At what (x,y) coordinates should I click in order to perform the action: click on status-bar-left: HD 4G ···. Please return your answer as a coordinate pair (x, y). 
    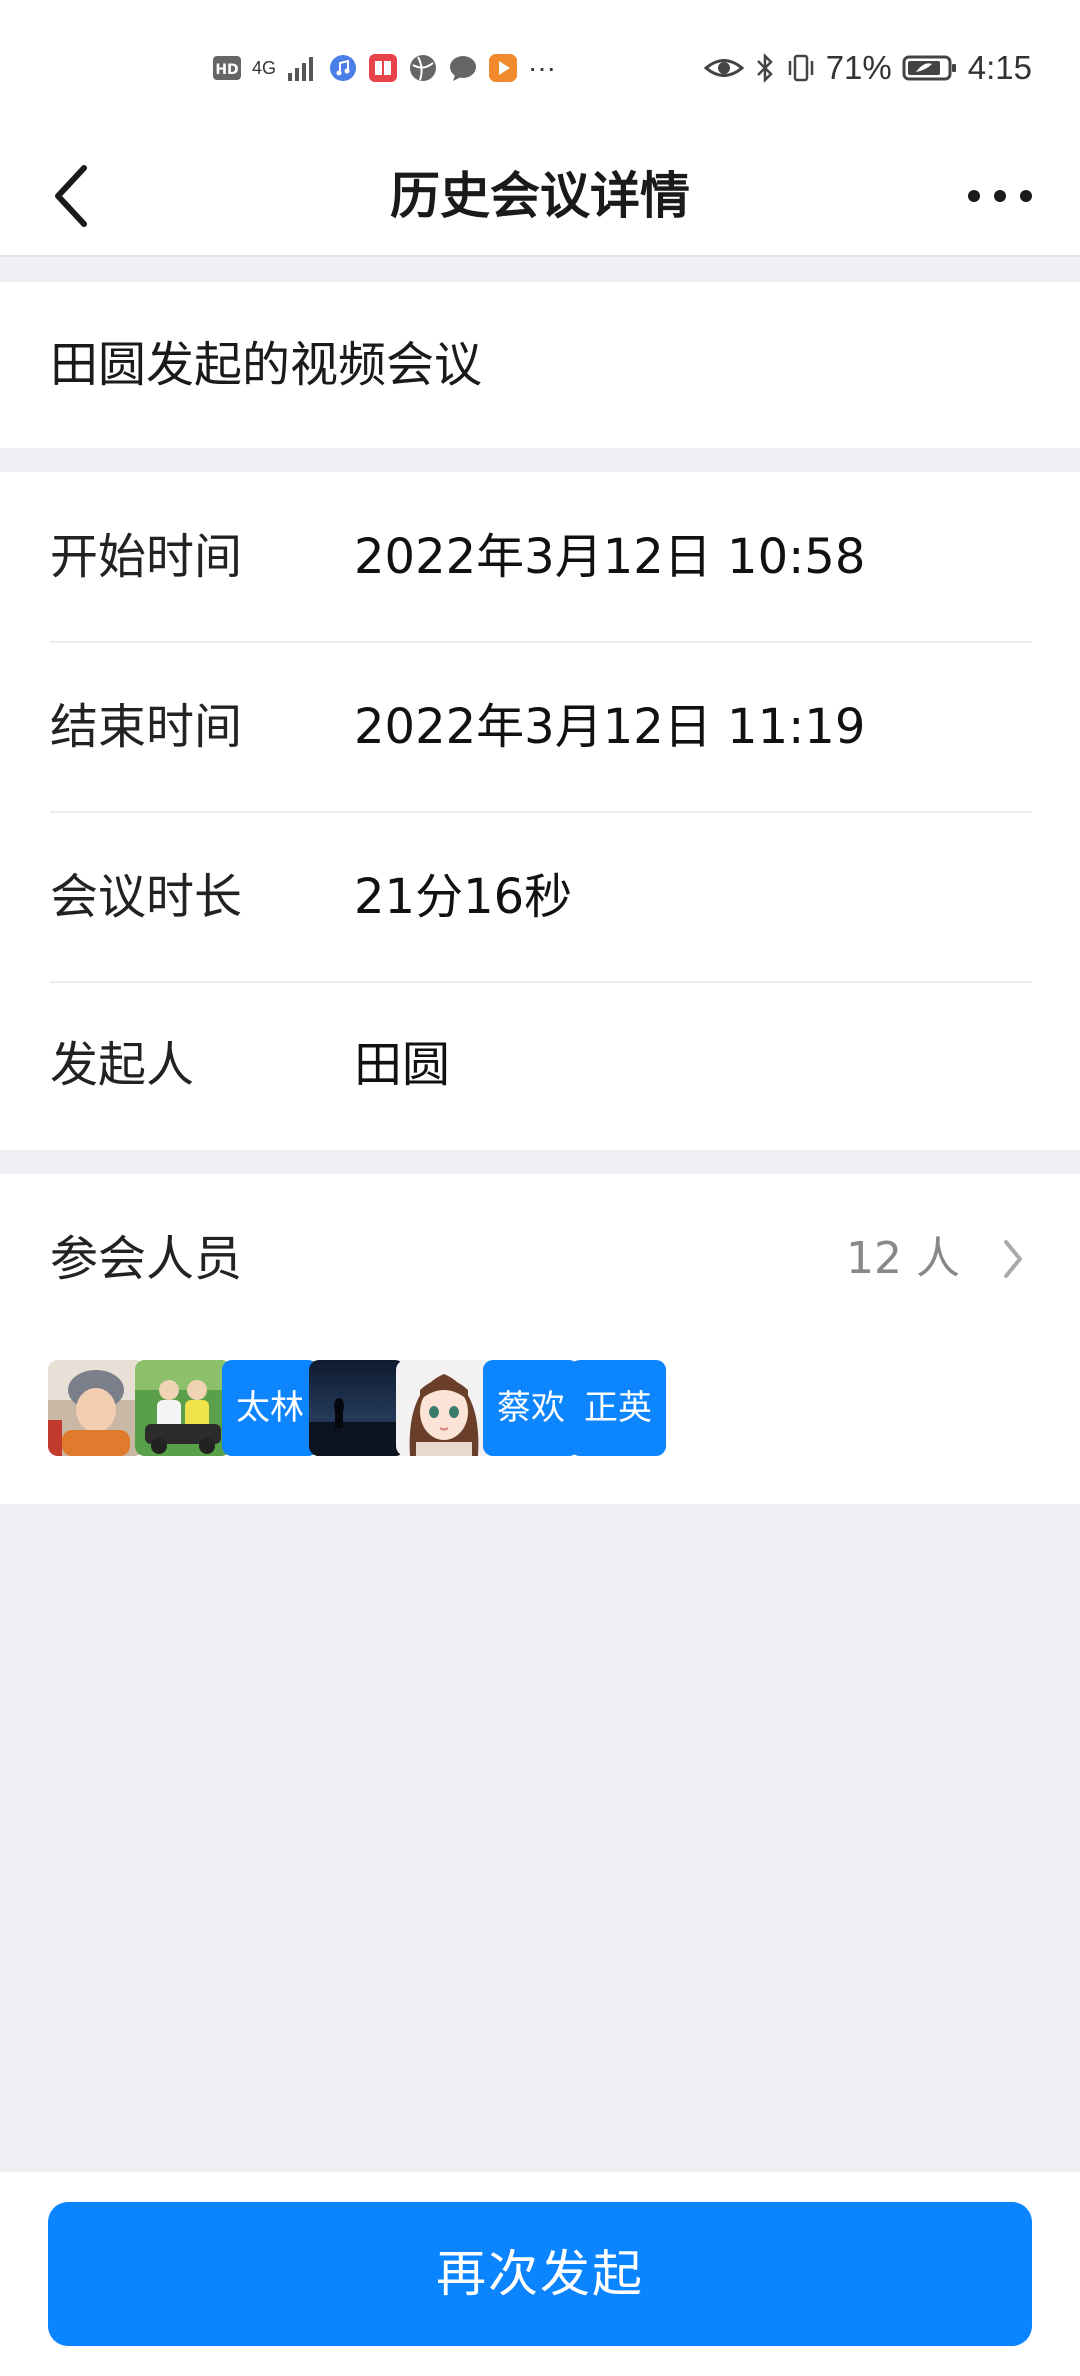
    Looking at the image, I should click on (384, 68).